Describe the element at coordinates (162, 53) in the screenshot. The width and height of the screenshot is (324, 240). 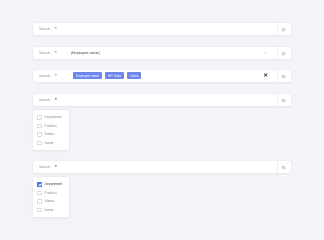
I see `search-bar-typing: Search ▾ |Employee name| ×` at that location.